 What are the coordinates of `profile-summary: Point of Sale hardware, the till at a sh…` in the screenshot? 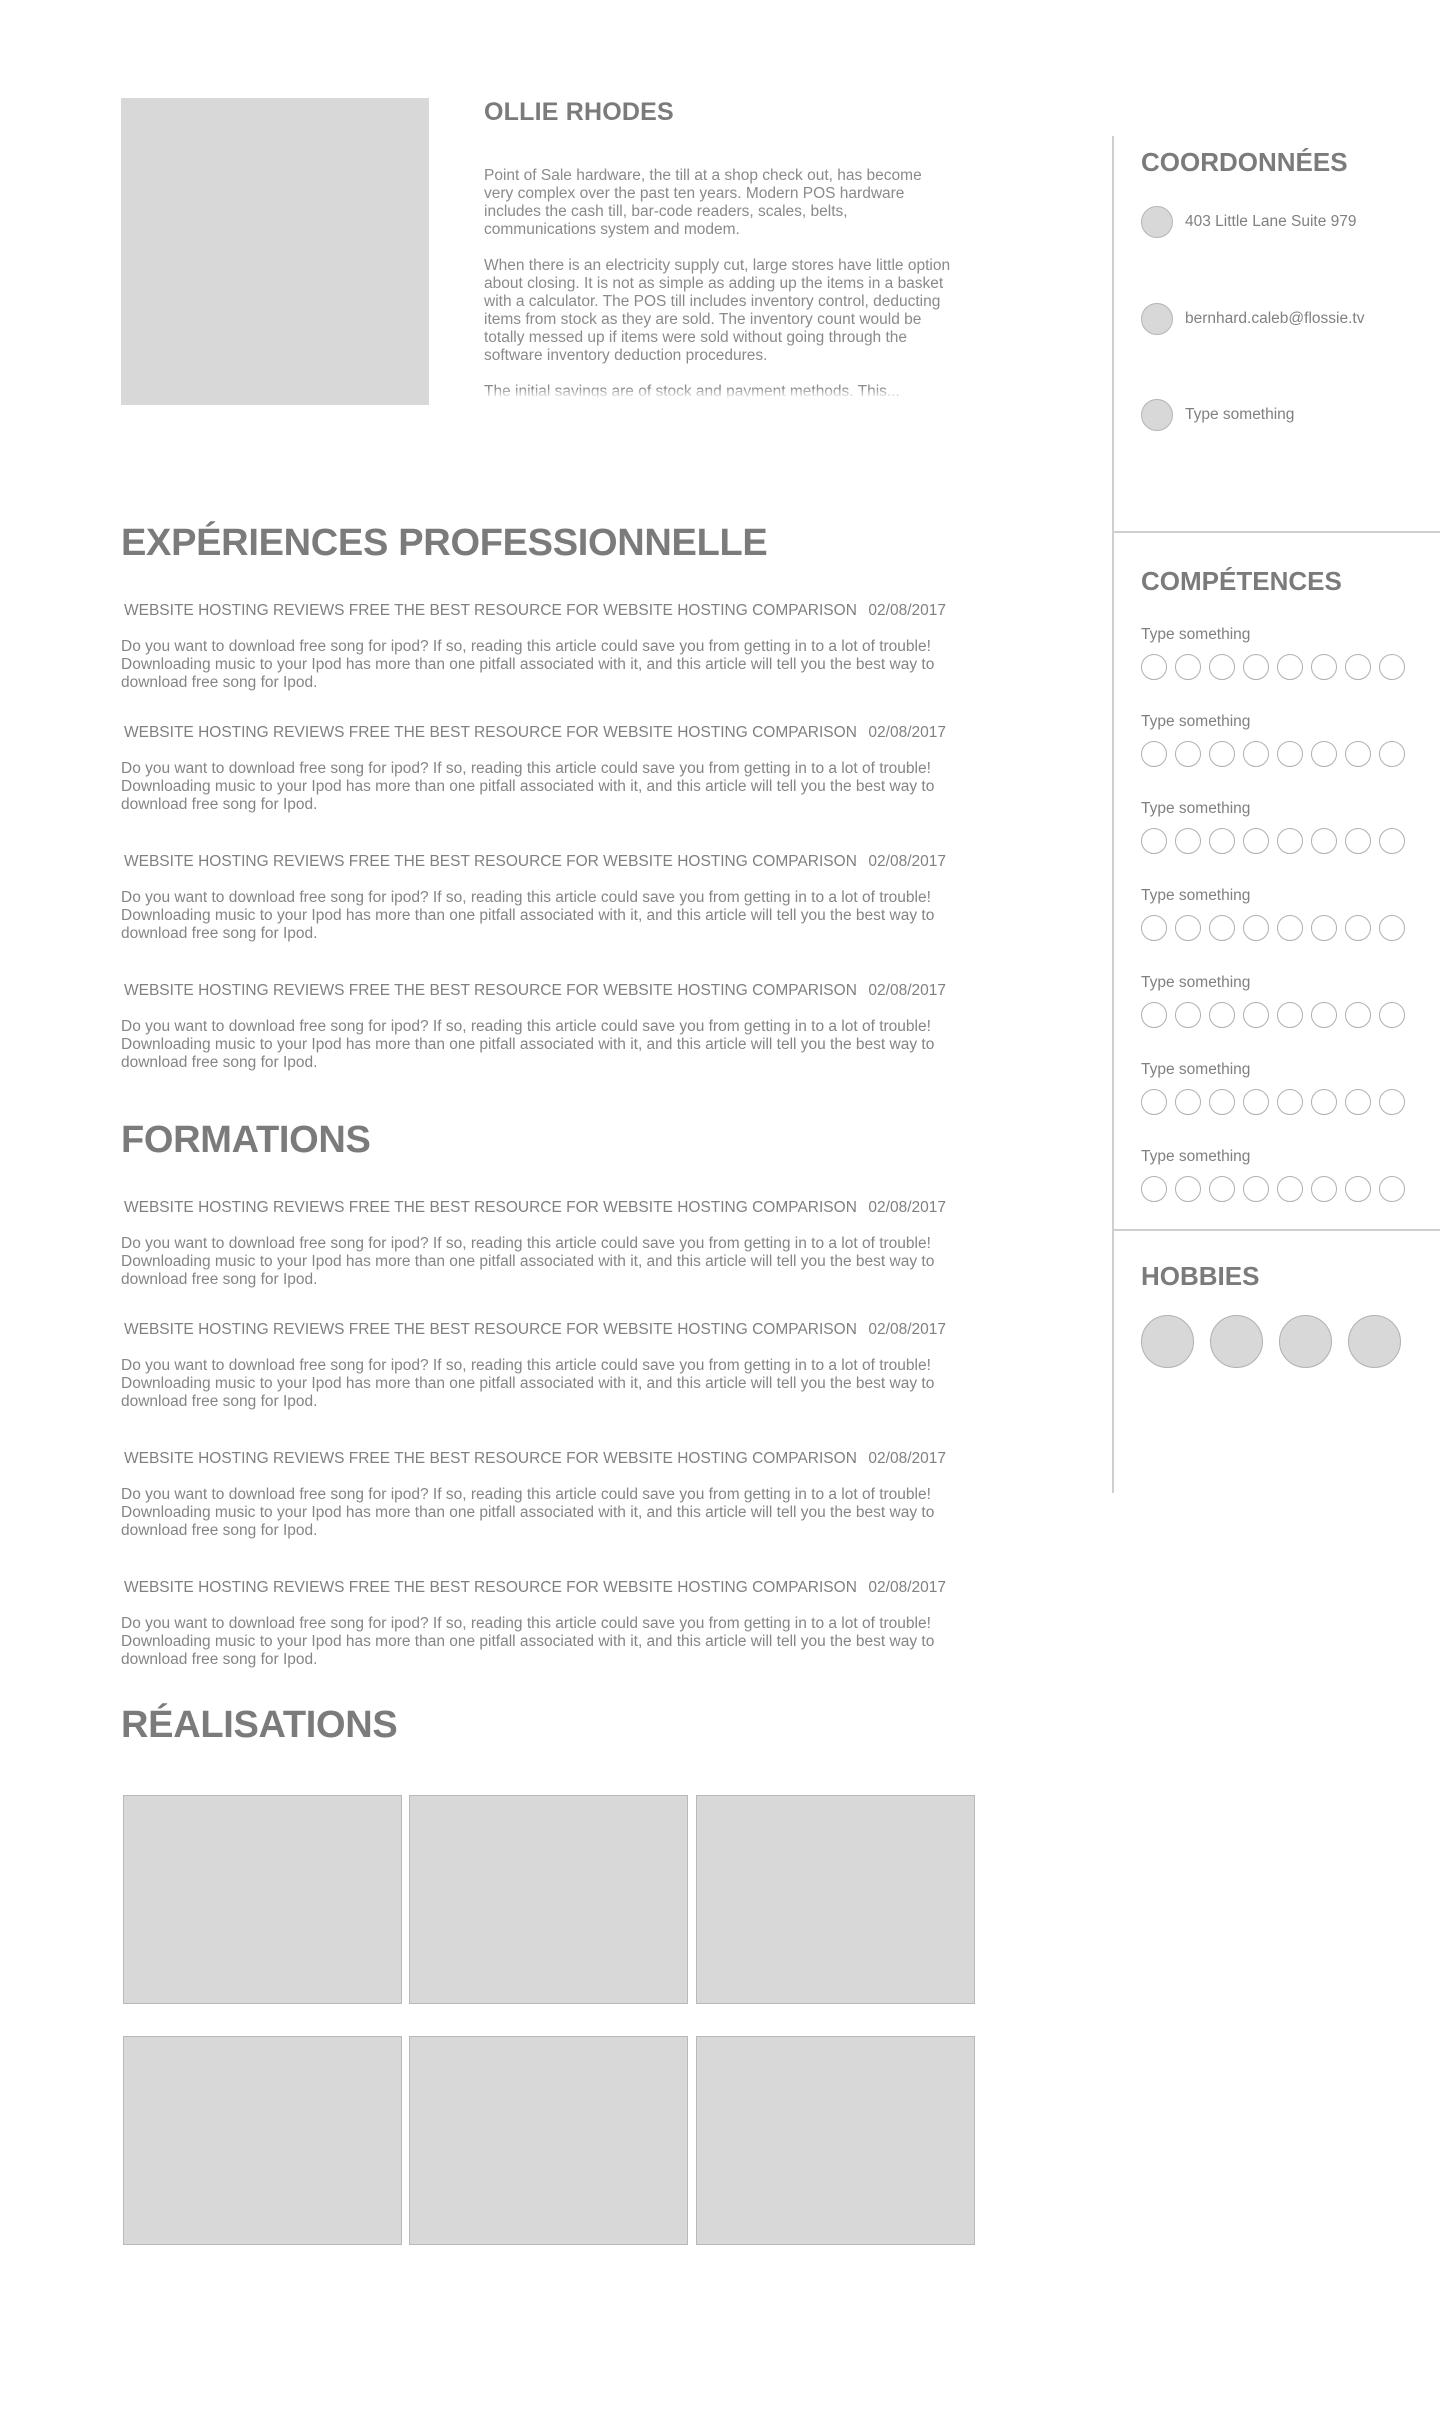 It's located at (719, 285).